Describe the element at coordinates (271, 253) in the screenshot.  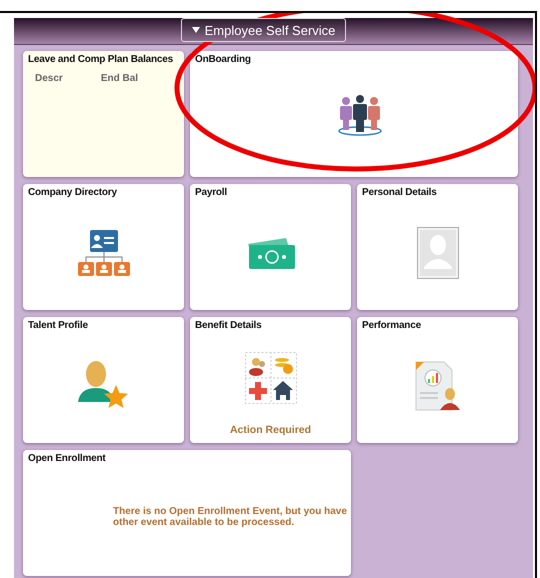
I see `money-icon` at that location.